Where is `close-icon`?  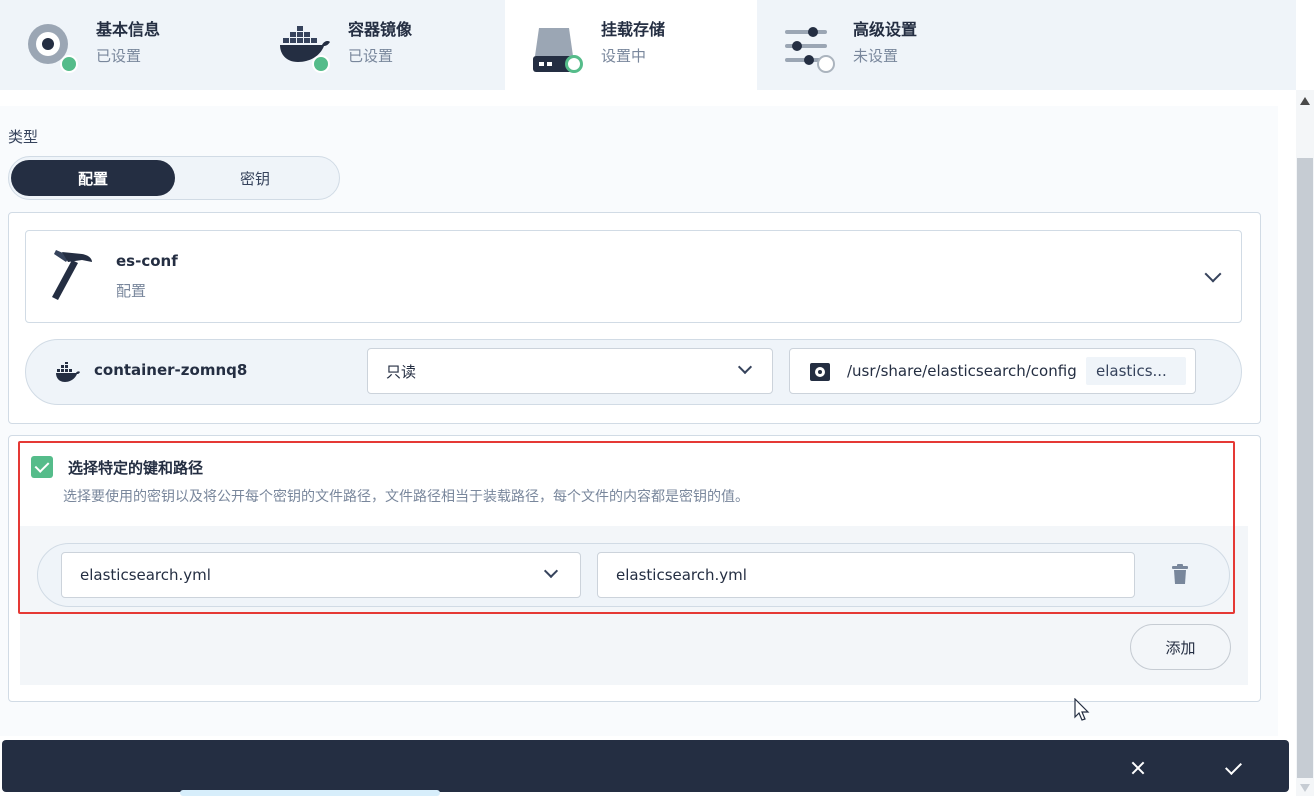
close-icon is located at coordinates (1138, 768).